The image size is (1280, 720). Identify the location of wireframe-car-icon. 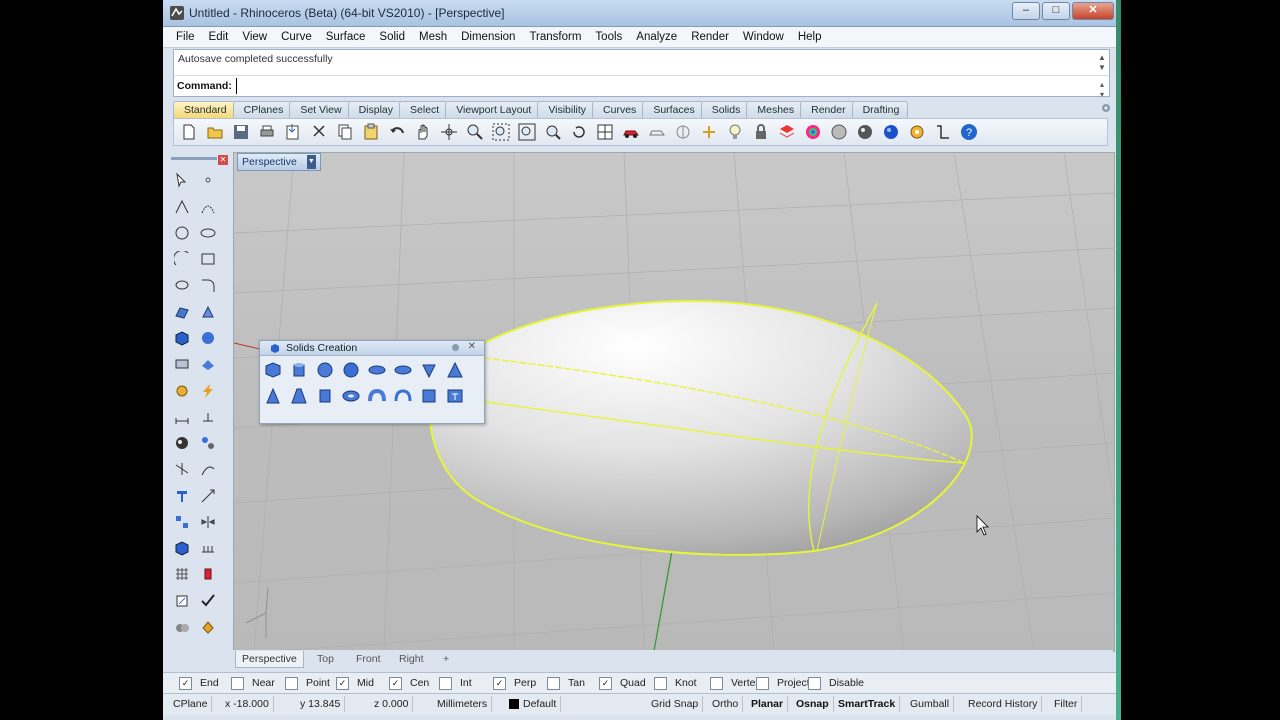
(657, 132).